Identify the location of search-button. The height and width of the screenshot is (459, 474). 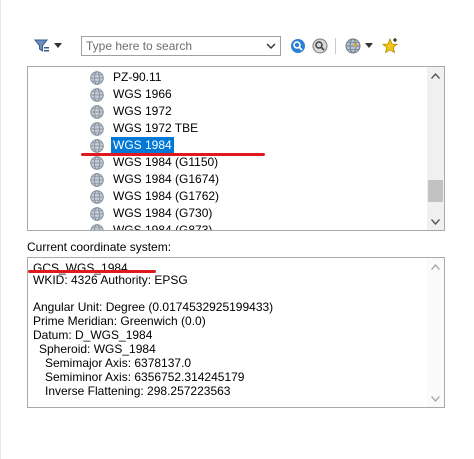
(298, 46).